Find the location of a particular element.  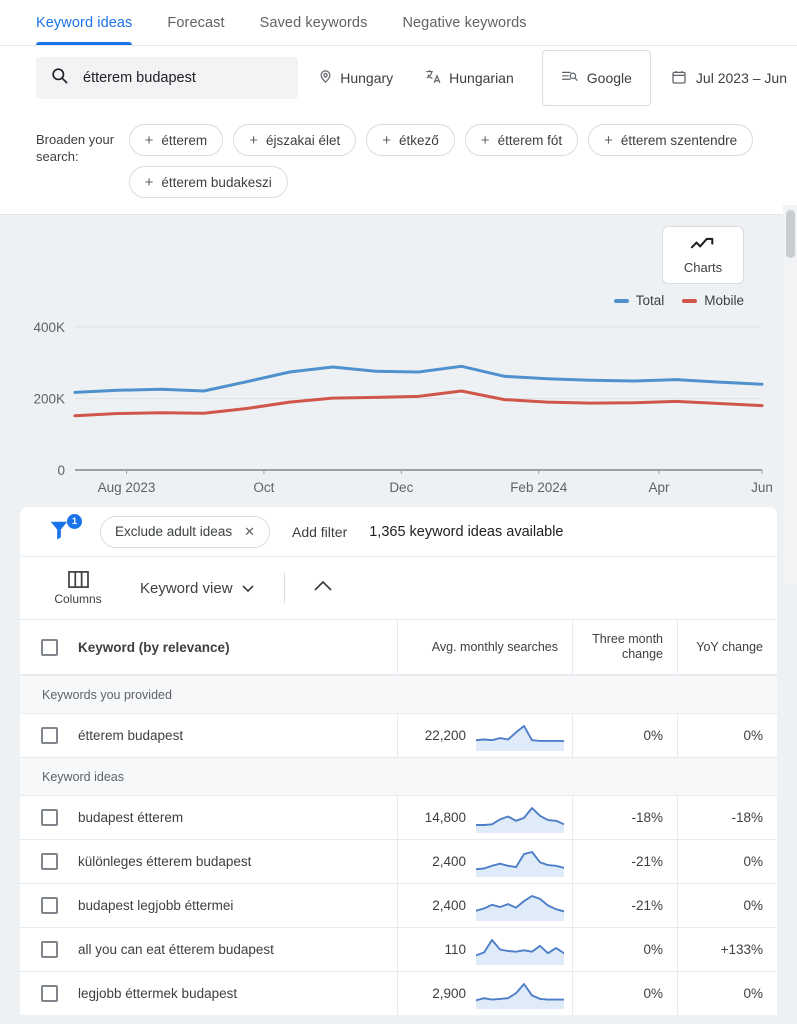

date-range-selector: Jul 2023 – Jun is located at coordinates (729, 78).